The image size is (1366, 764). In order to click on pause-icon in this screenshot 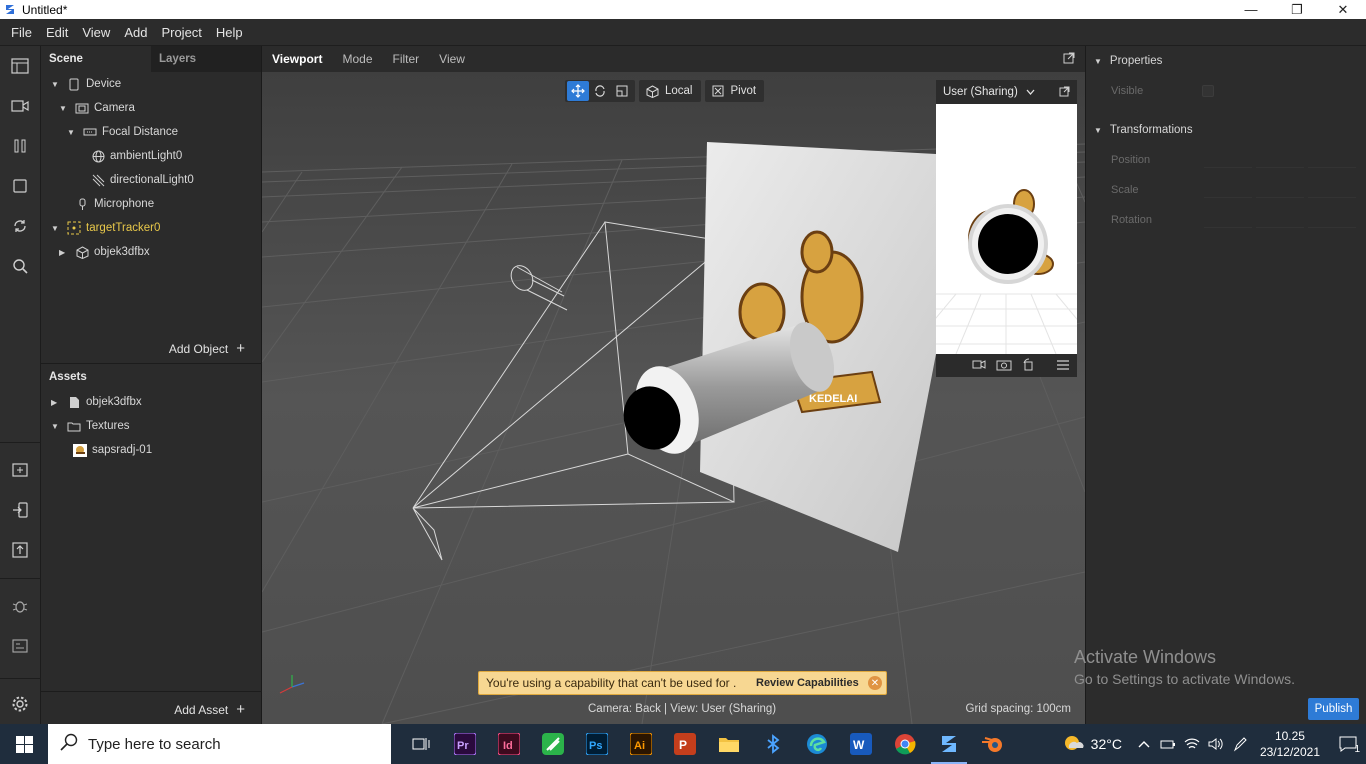, I will do `click(20, 146)`.